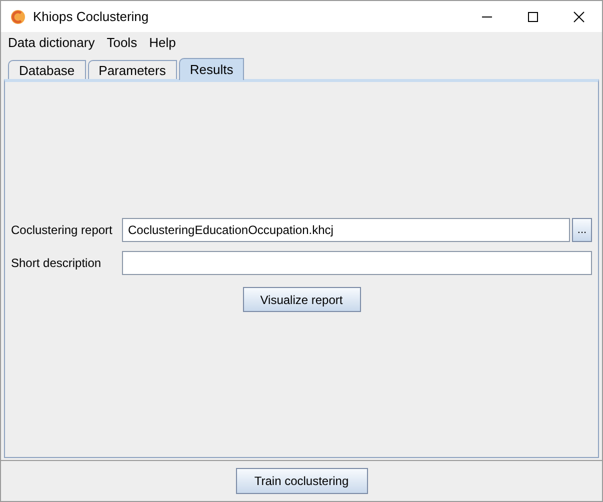 The width and height of the screenshot is (603, 502). I want to click on train-coclustering-button: Train coclustering, so click(302, 481).